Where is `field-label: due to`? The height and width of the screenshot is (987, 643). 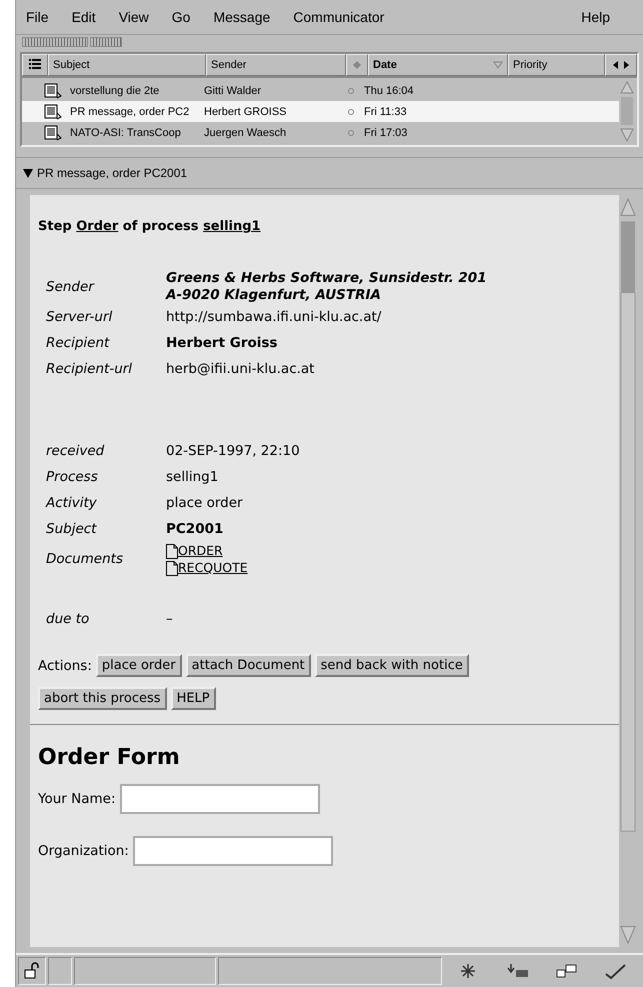 field-label: due to is located at coordinates (68, 619).